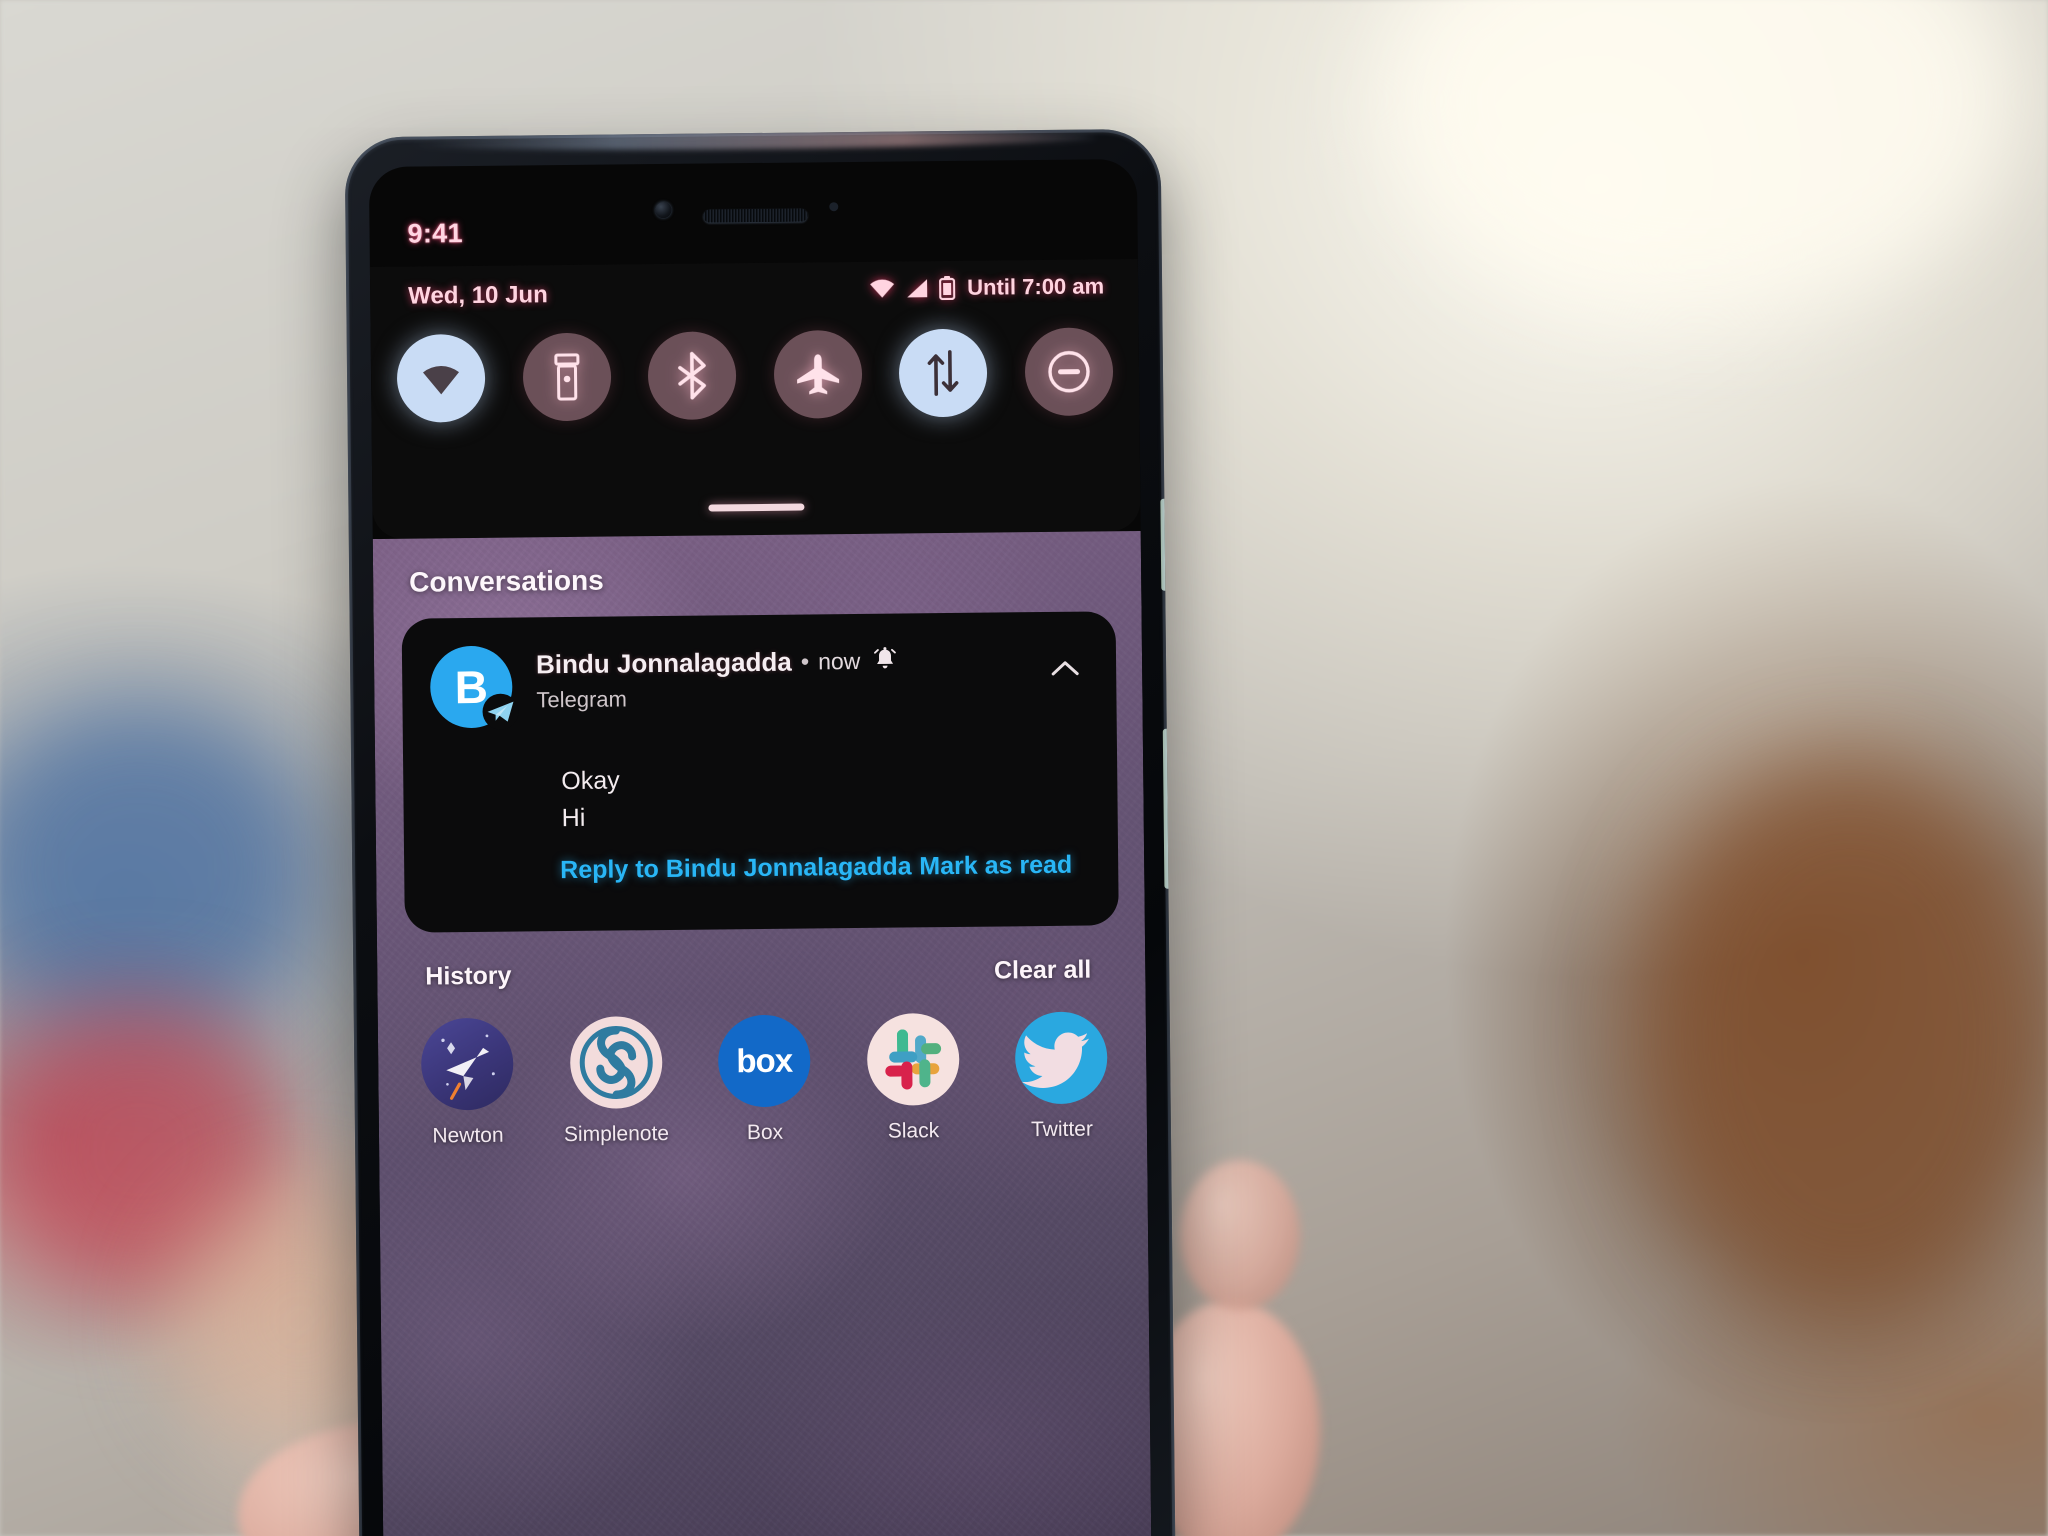 This screenshot has width=2048, height=1536. Describe the element at coordinates (1240, 1235) in the screenshot. I see `hand-knuckle` at that location.